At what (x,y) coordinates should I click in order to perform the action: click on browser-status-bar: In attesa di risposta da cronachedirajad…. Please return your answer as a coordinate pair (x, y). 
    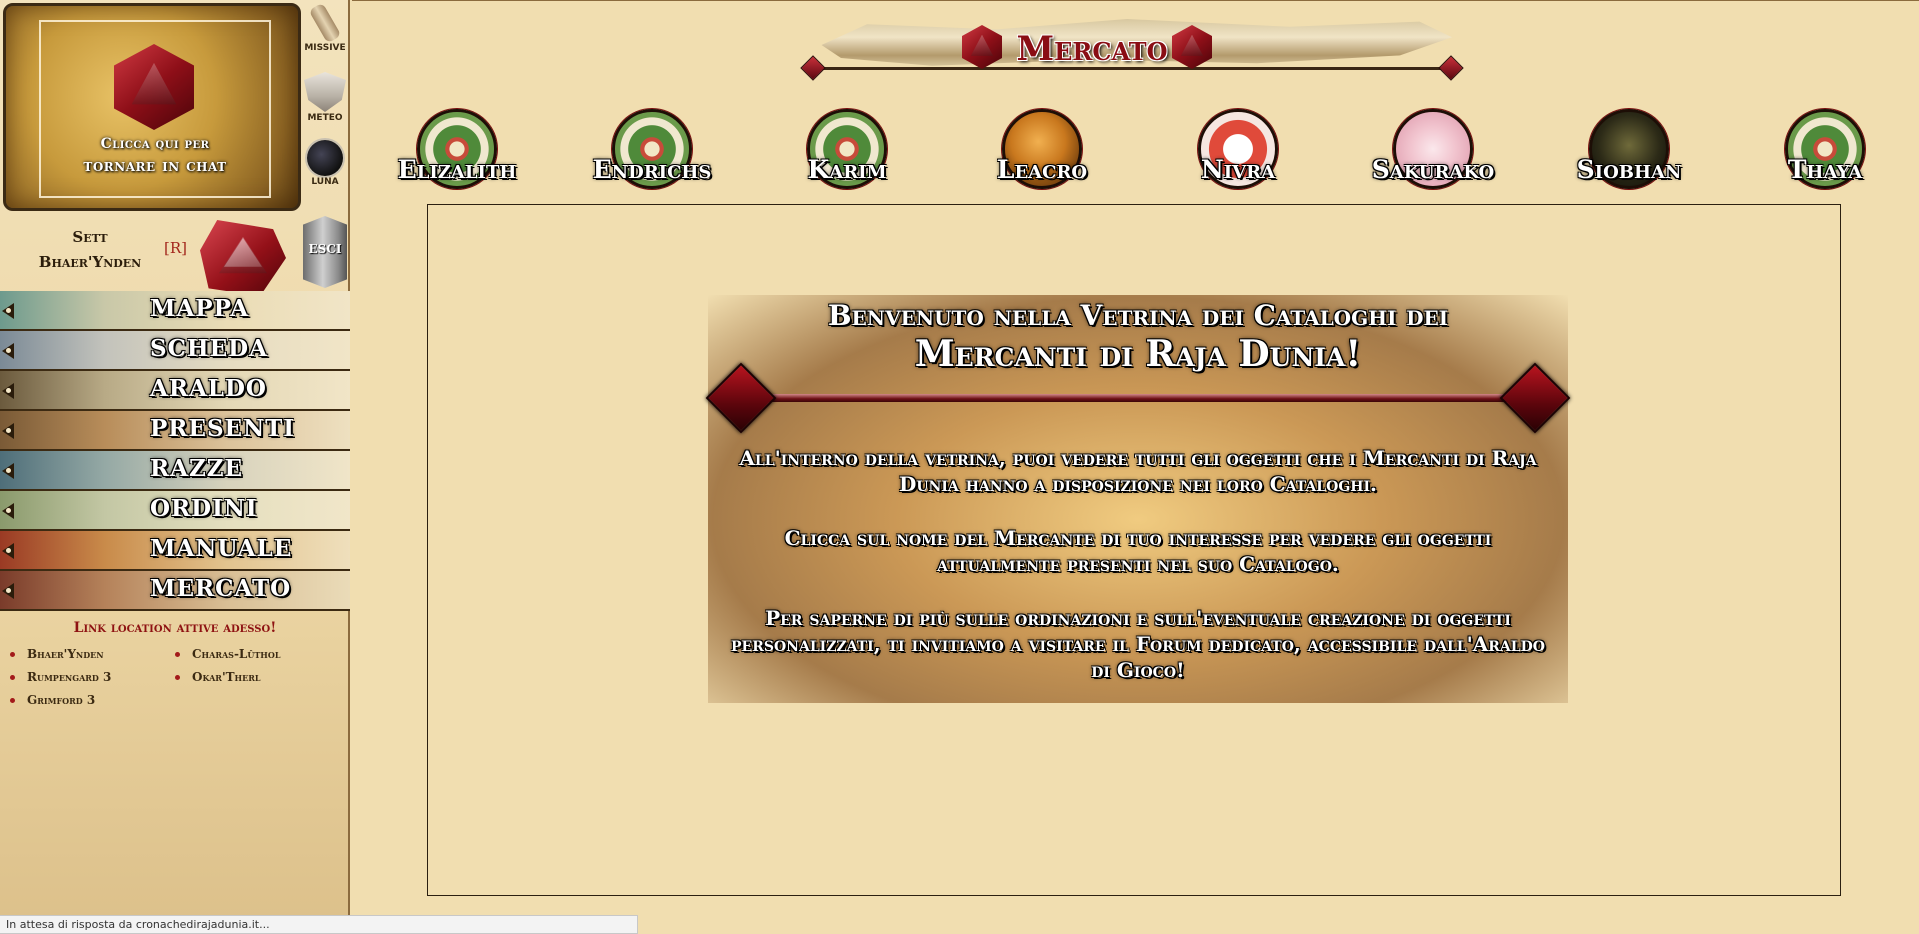
    Looking at the image, I should click on (319, 924).